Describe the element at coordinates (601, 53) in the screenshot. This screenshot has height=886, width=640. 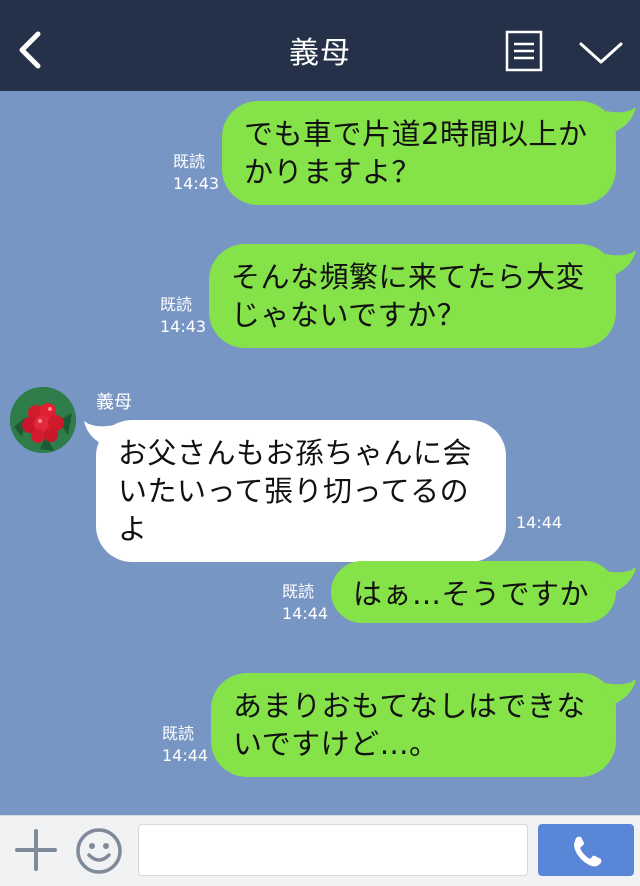
I see `chevron-down-icon` at that location.